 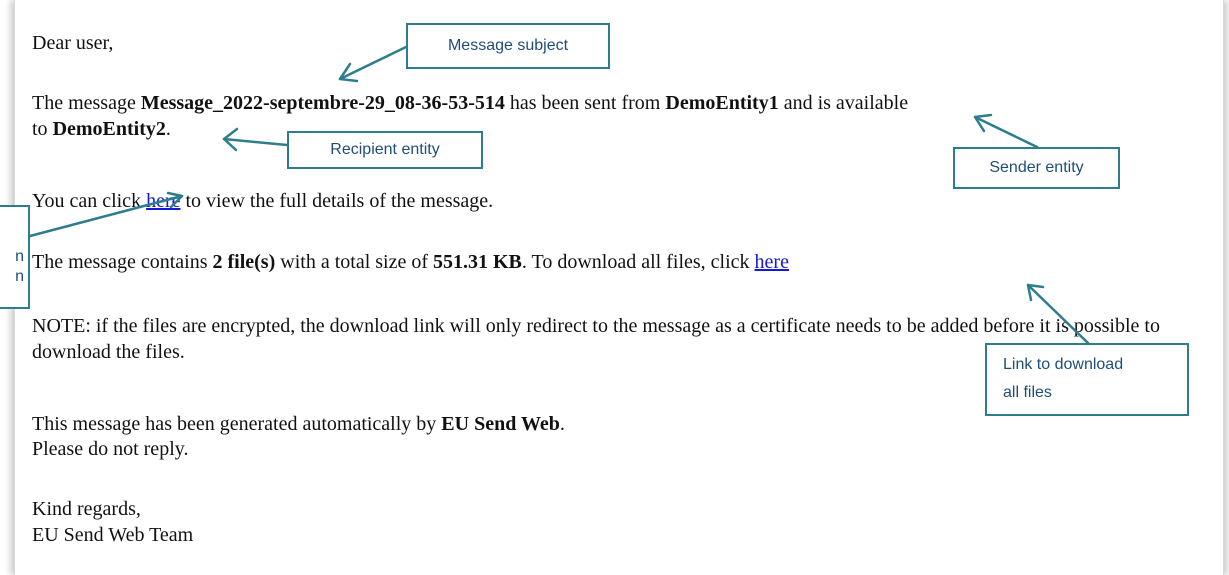 What do you see at coordinates (73, 43) in the screenshot?
I see `greeting: Dear user,` at bounding box center [73, 43].